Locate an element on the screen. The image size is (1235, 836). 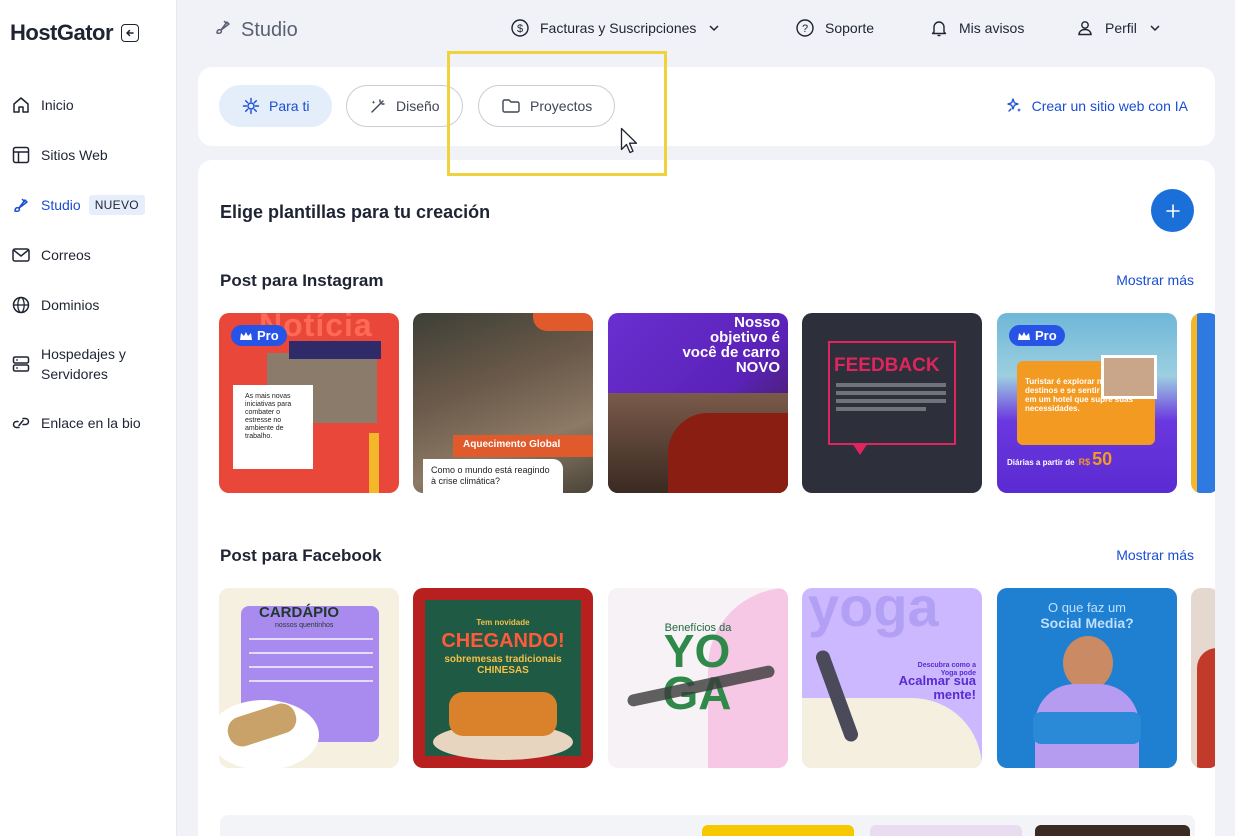
add-button is located at coordinates (1172, 210).